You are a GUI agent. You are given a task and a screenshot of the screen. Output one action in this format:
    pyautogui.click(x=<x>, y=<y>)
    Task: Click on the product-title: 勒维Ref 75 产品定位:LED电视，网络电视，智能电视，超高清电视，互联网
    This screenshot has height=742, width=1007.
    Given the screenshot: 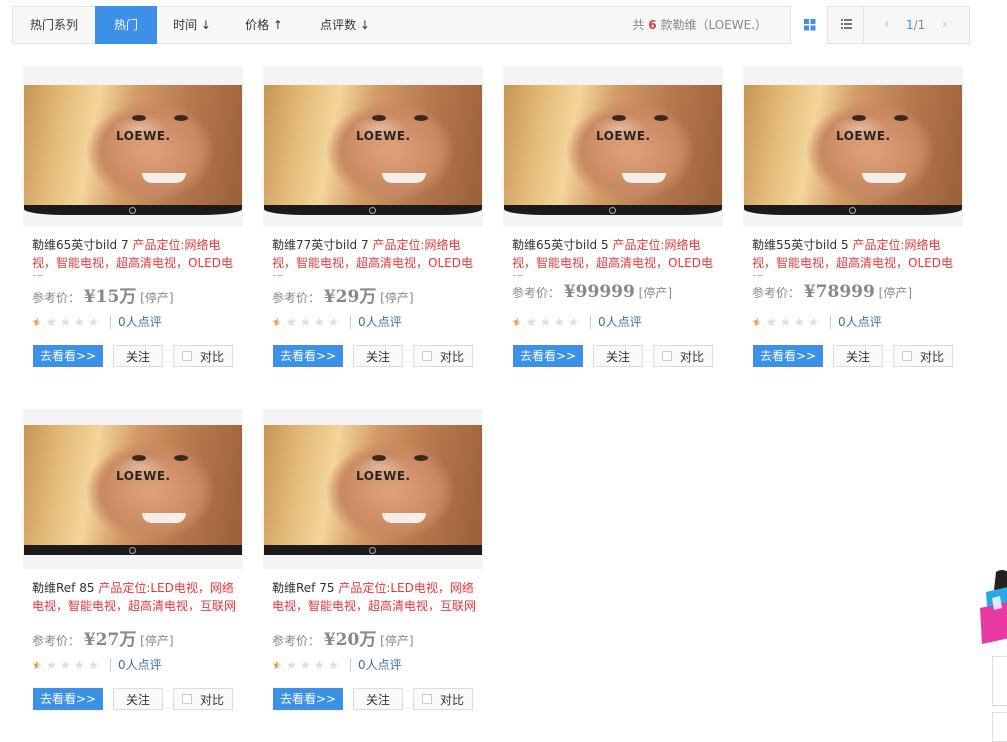 What is the action you would take?
    pyautogui.click(x=377, y=599)
    